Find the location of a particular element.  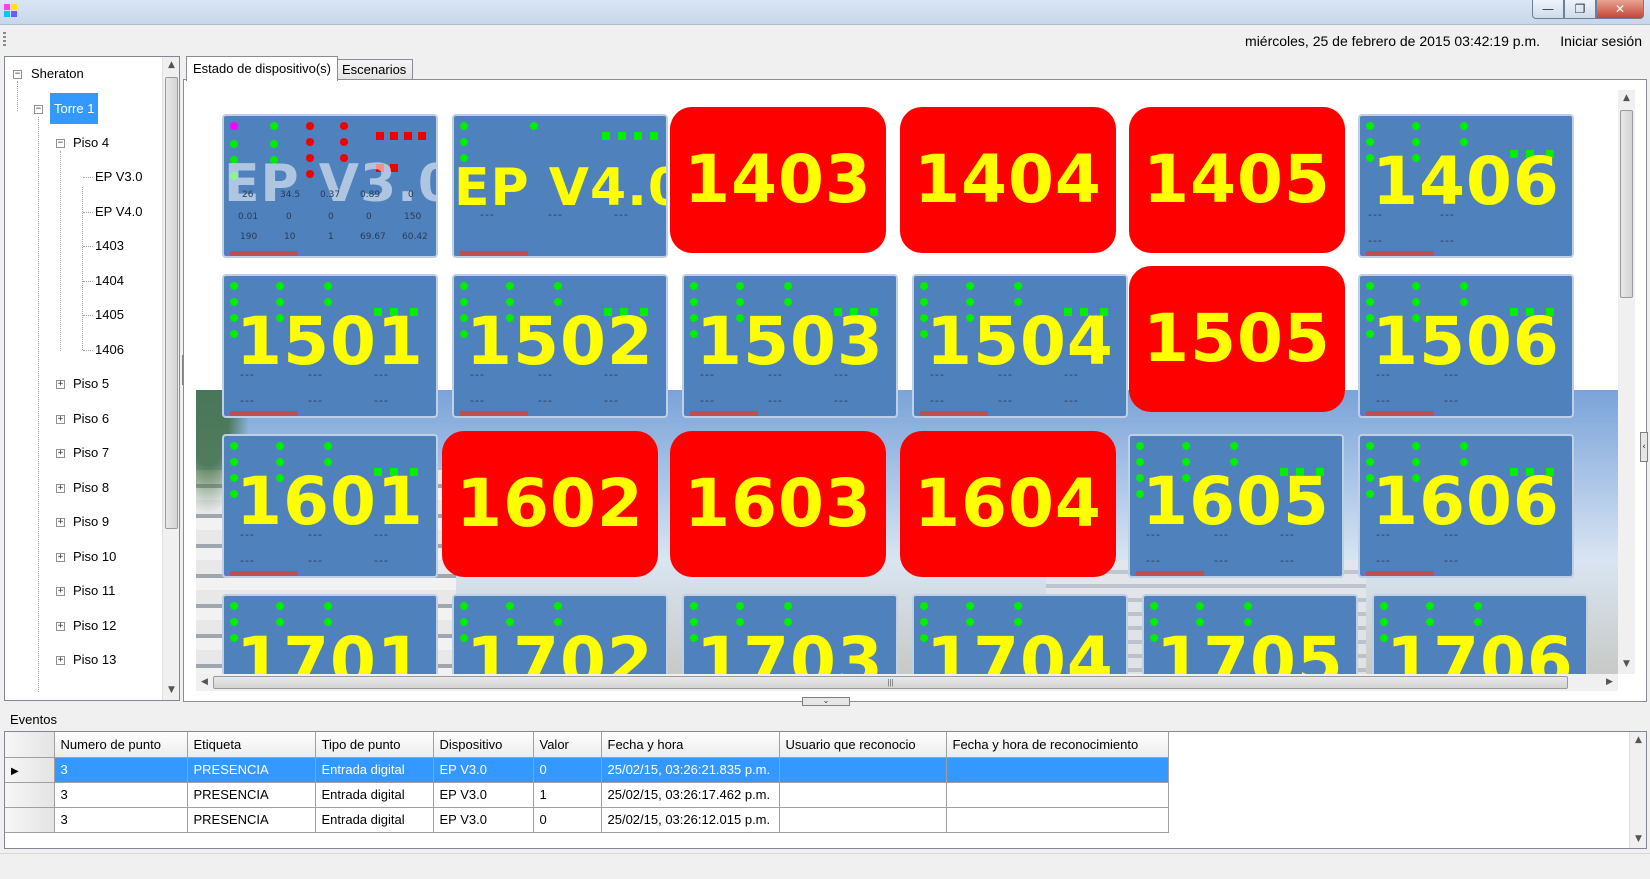

device-tile-1502: 1502 --- --- --- --- --- --- is located at coordinates (560, 346).